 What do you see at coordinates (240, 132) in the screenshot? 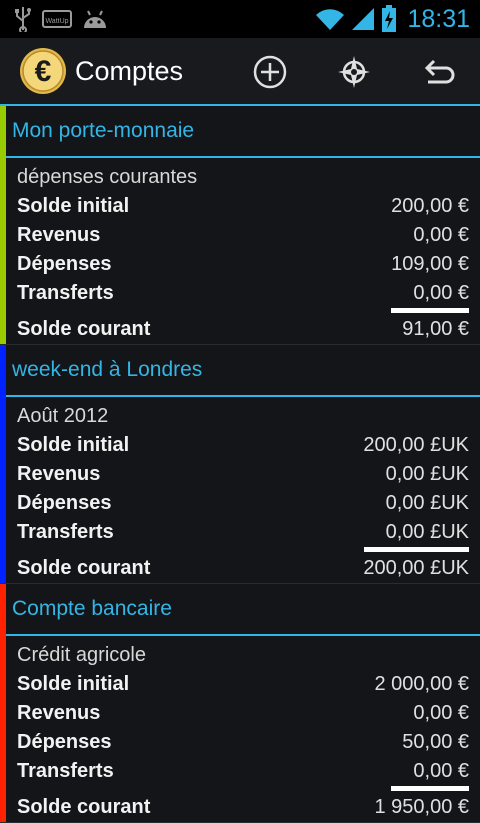
I see `account-name: Mon porte-monnaie` at bounding box center [240, 132].